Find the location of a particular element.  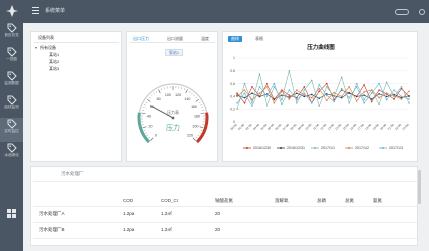

x-tick-label: 08:00 is located at coordinates (293, 127).